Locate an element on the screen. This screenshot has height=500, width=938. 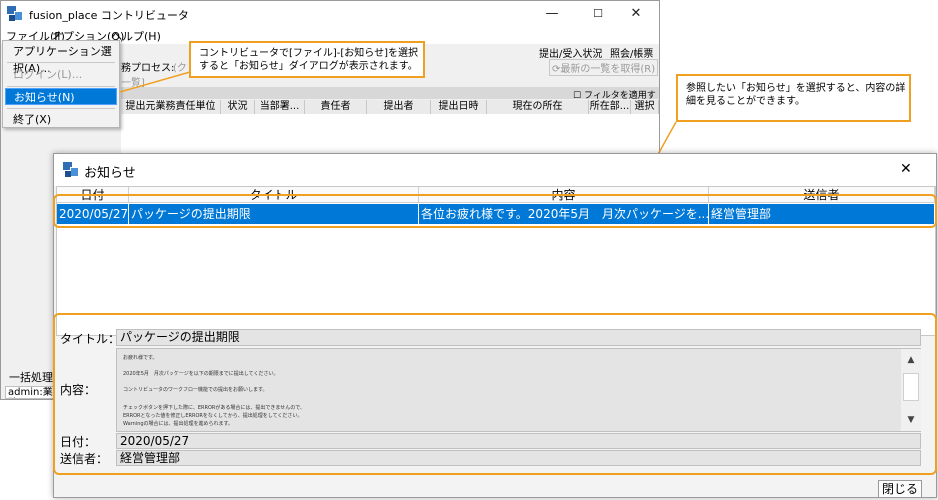
dialog-app-icon is located at coordinates (71, 170).